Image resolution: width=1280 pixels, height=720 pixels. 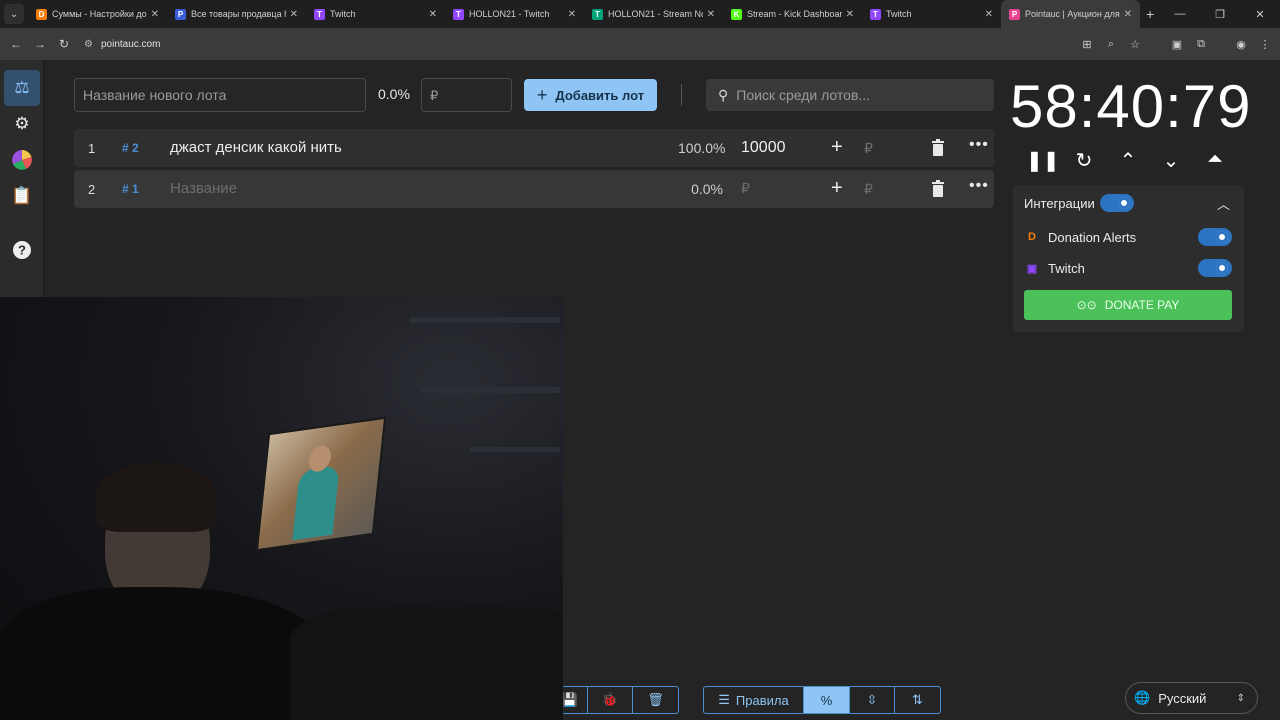 What do you see at coordinates (92, 148) in the screenshot?
I see `lot-number: 1` at bounding box center [92, 148].